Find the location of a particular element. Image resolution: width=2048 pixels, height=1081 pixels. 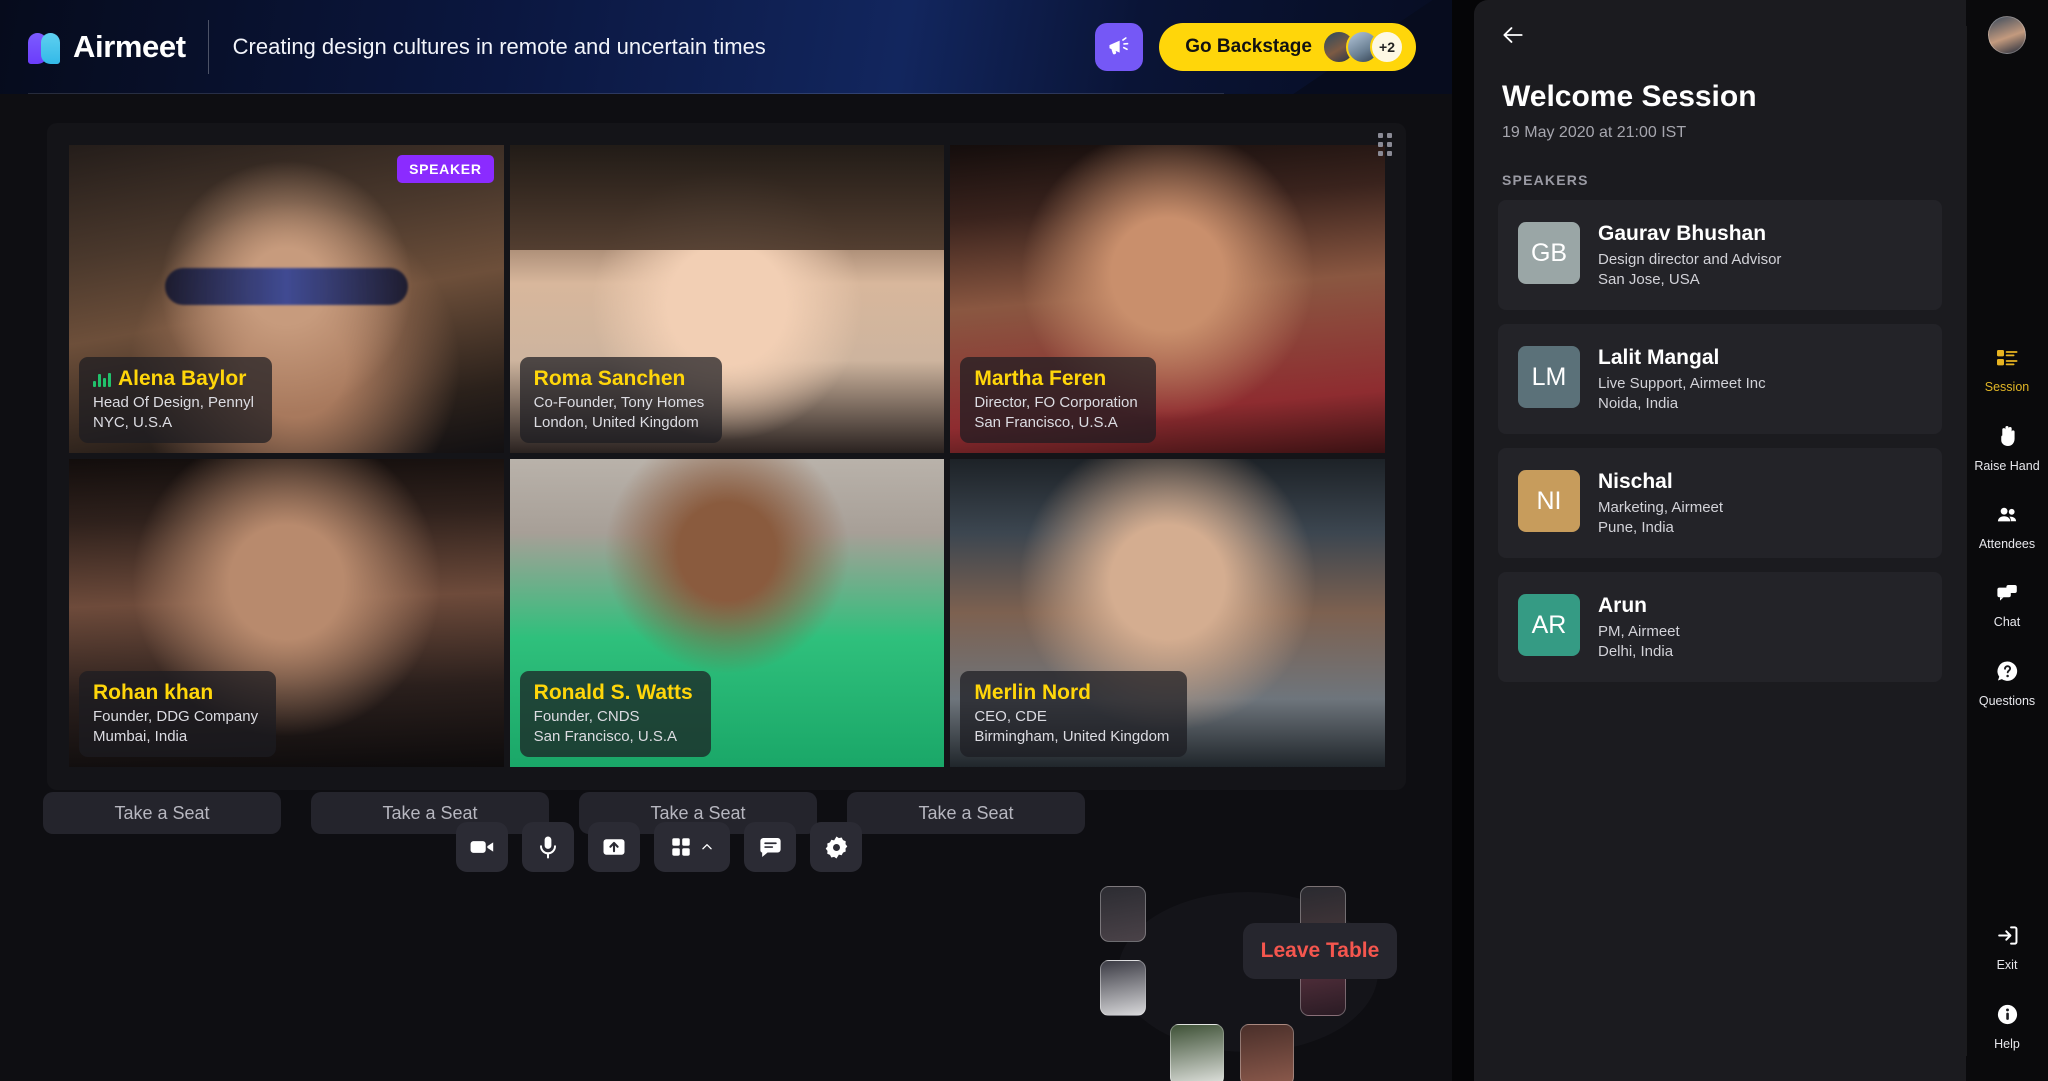

media-control-bar is located at coordinates (659, 847).